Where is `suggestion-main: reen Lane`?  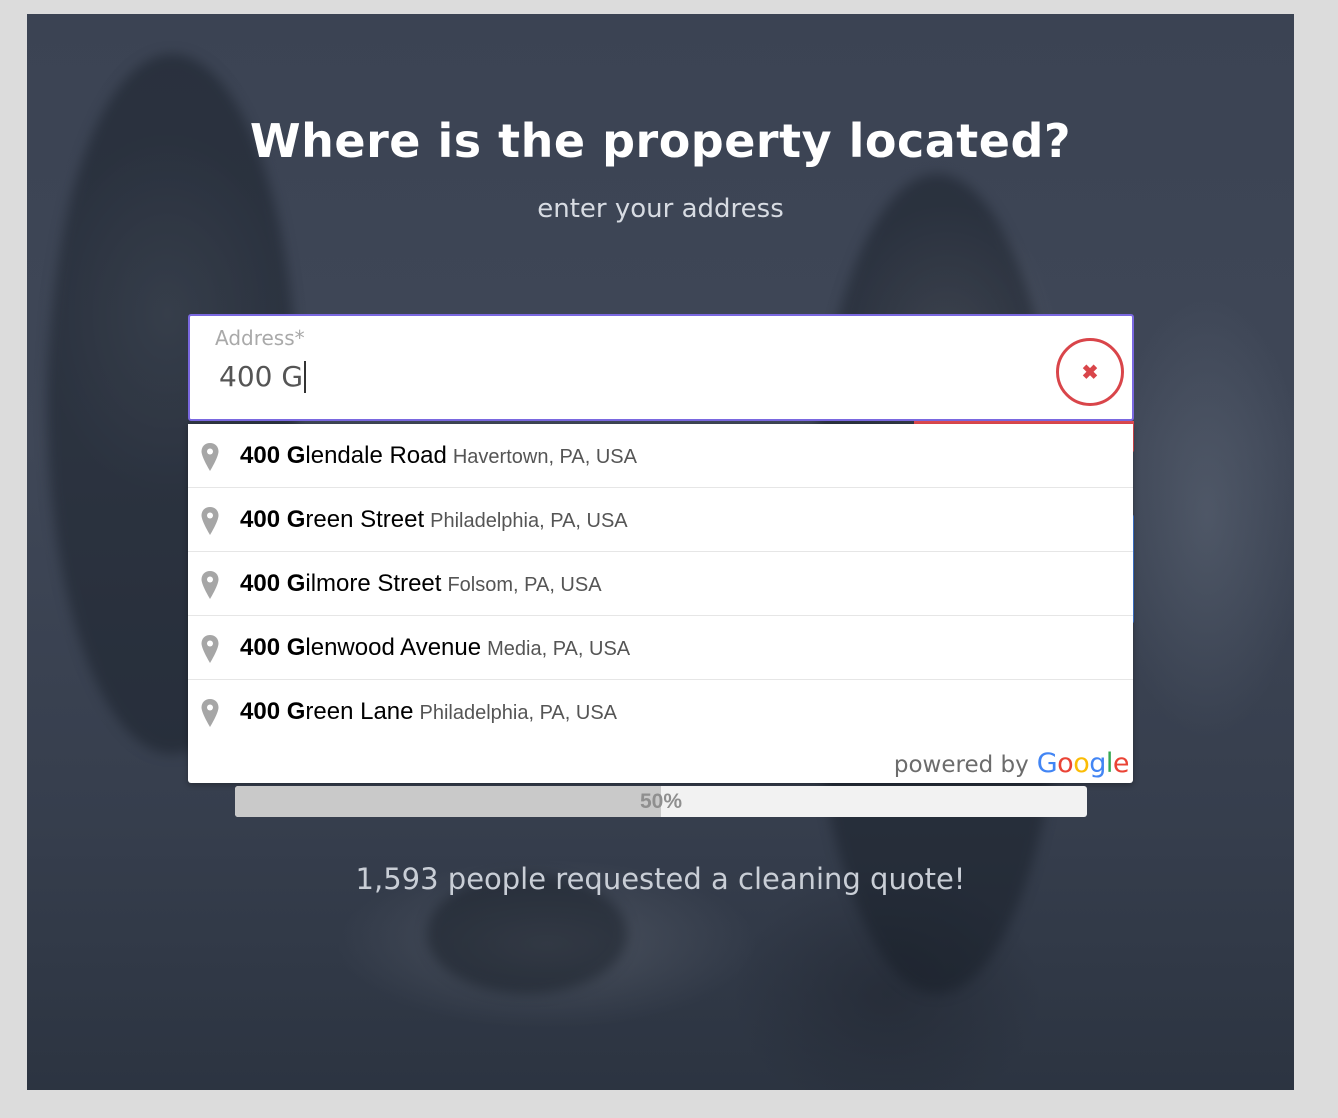 suggestion-main: reen Lane is located at coordinates (359, 711).